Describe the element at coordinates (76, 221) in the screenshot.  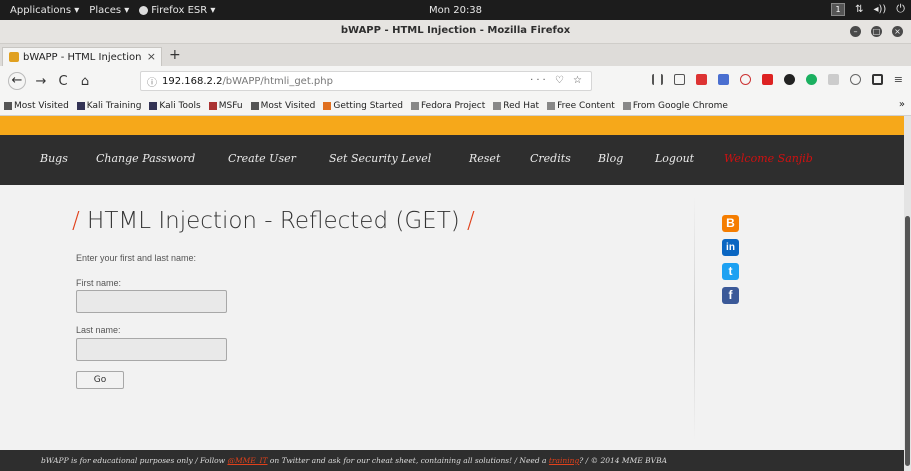
I see `title-slash-left: /` at that location.